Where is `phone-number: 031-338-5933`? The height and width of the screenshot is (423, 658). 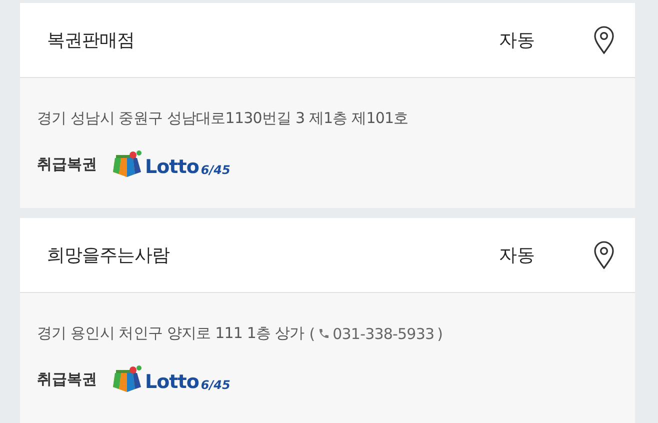
phone-number: 031-338-5933 is located at coordinates (383, 333).